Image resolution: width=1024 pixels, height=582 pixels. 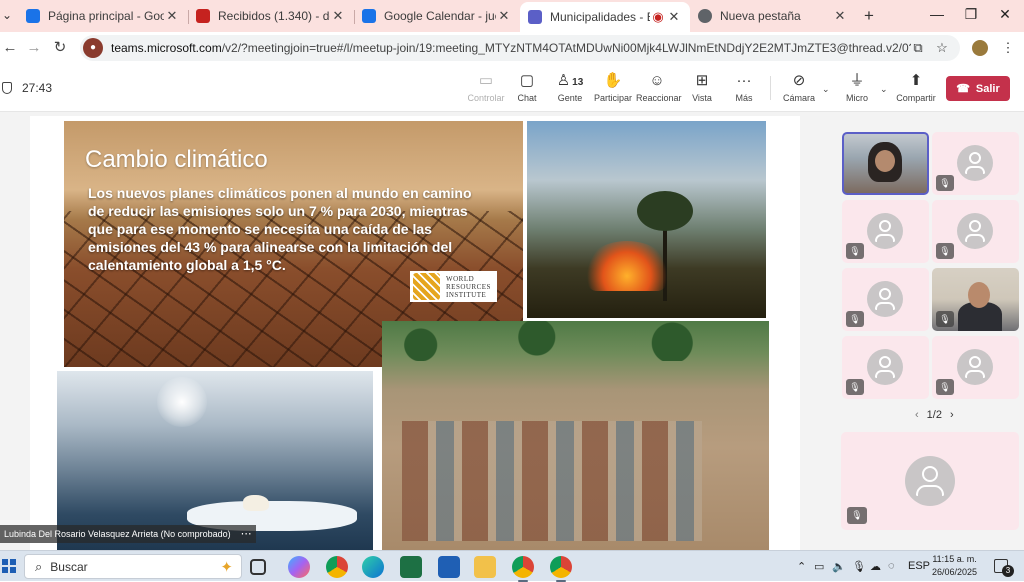 What do you see at coordinates (916, 80) in the screenshot?
I see `share-screen-icon: ⬆` at bounding box center [916, 80].